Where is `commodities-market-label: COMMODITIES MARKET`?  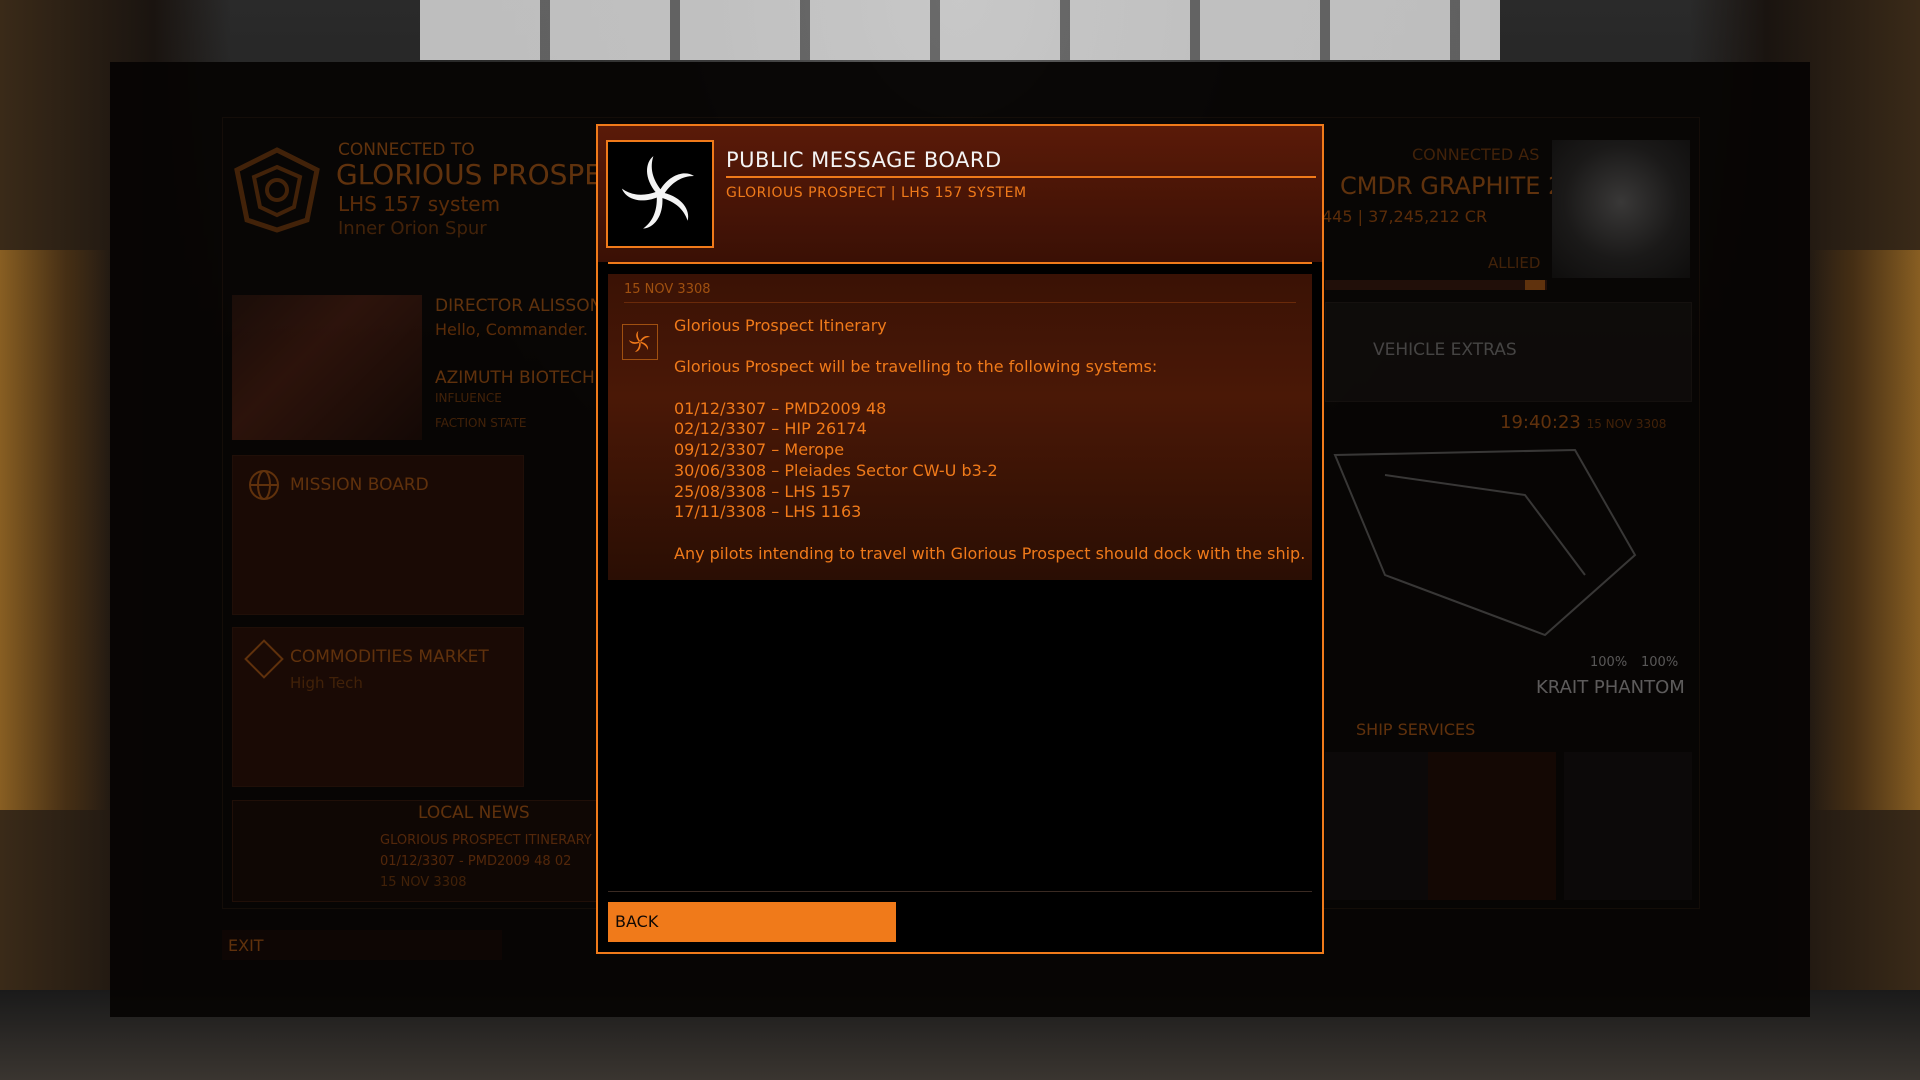
commodities-market-label: COMMODITIES MARKET is located at coordinates (389, 657).